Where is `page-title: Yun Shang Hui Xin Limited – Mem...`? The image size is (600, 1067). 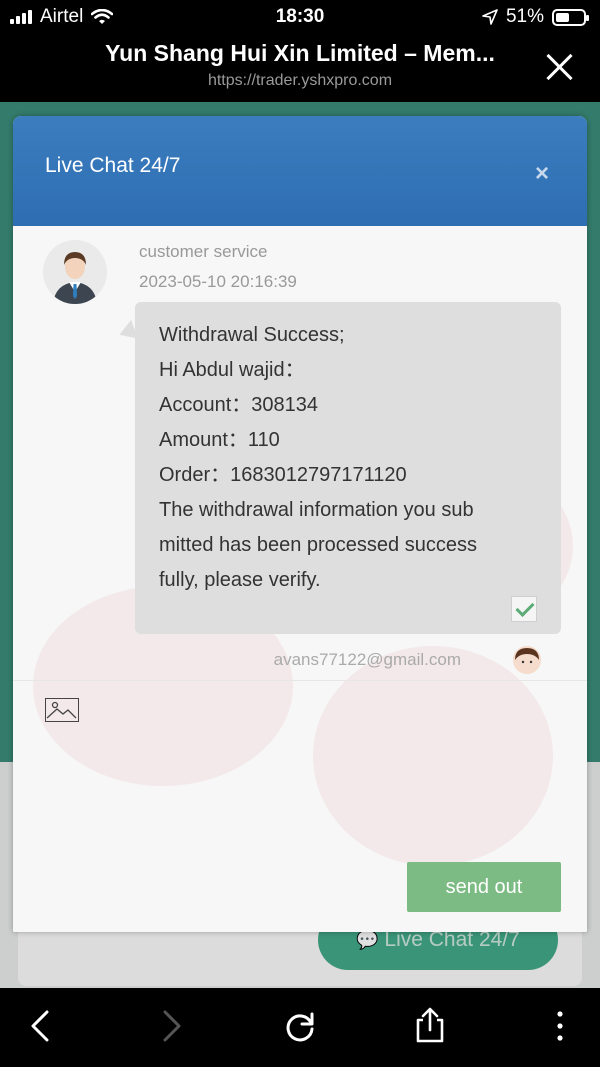
page-title: Yun Shang Hui Xin Limited – Mem... is located at coordinates (300, 53).